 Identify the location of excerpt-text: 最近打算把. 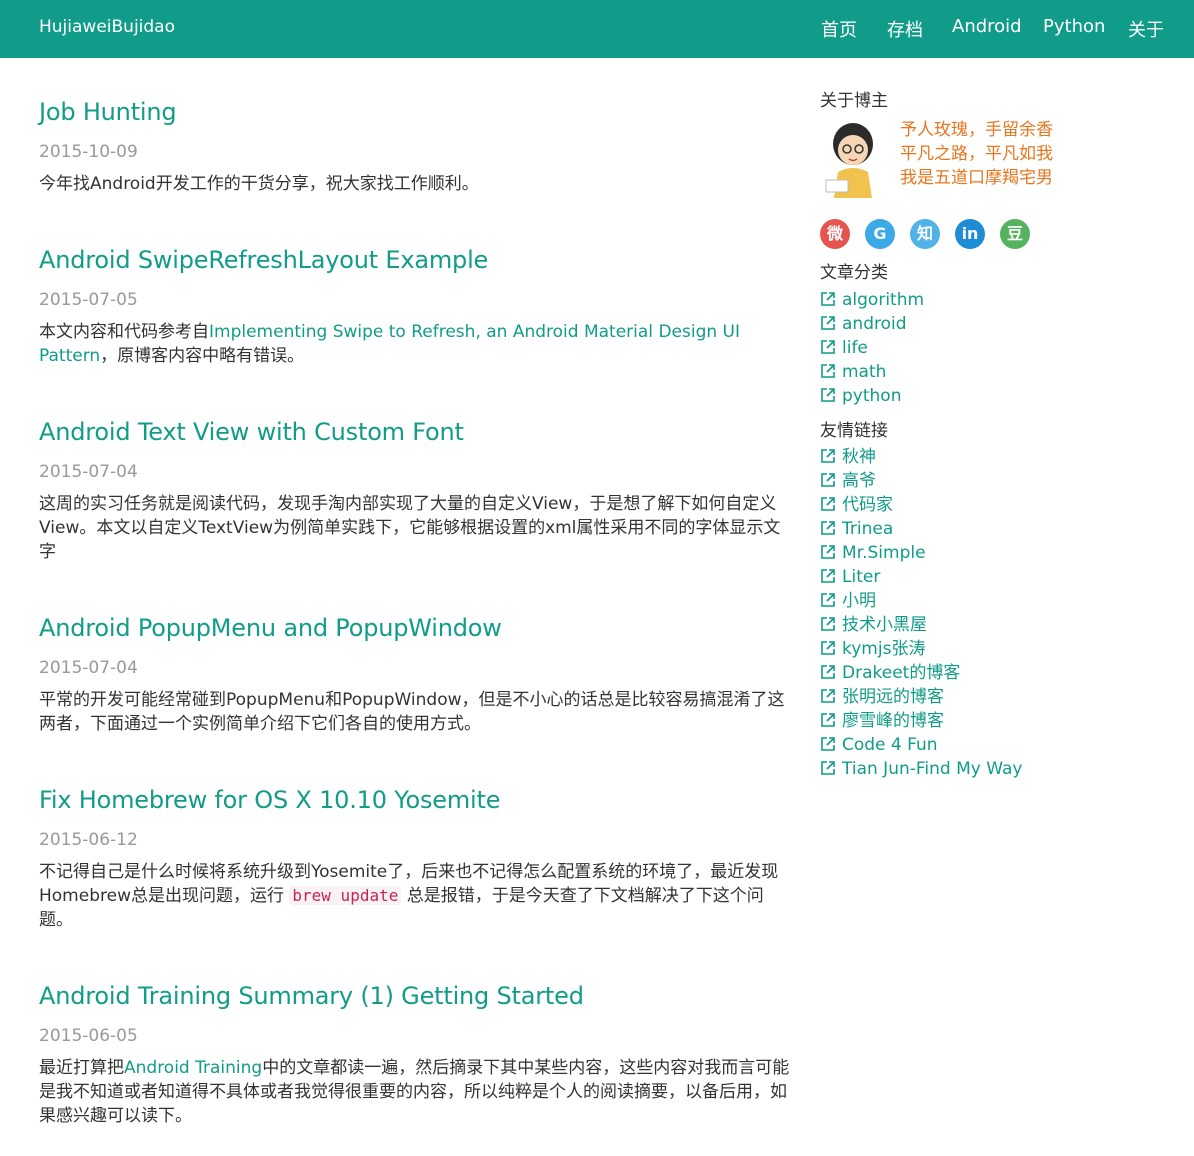
(81, 1068).